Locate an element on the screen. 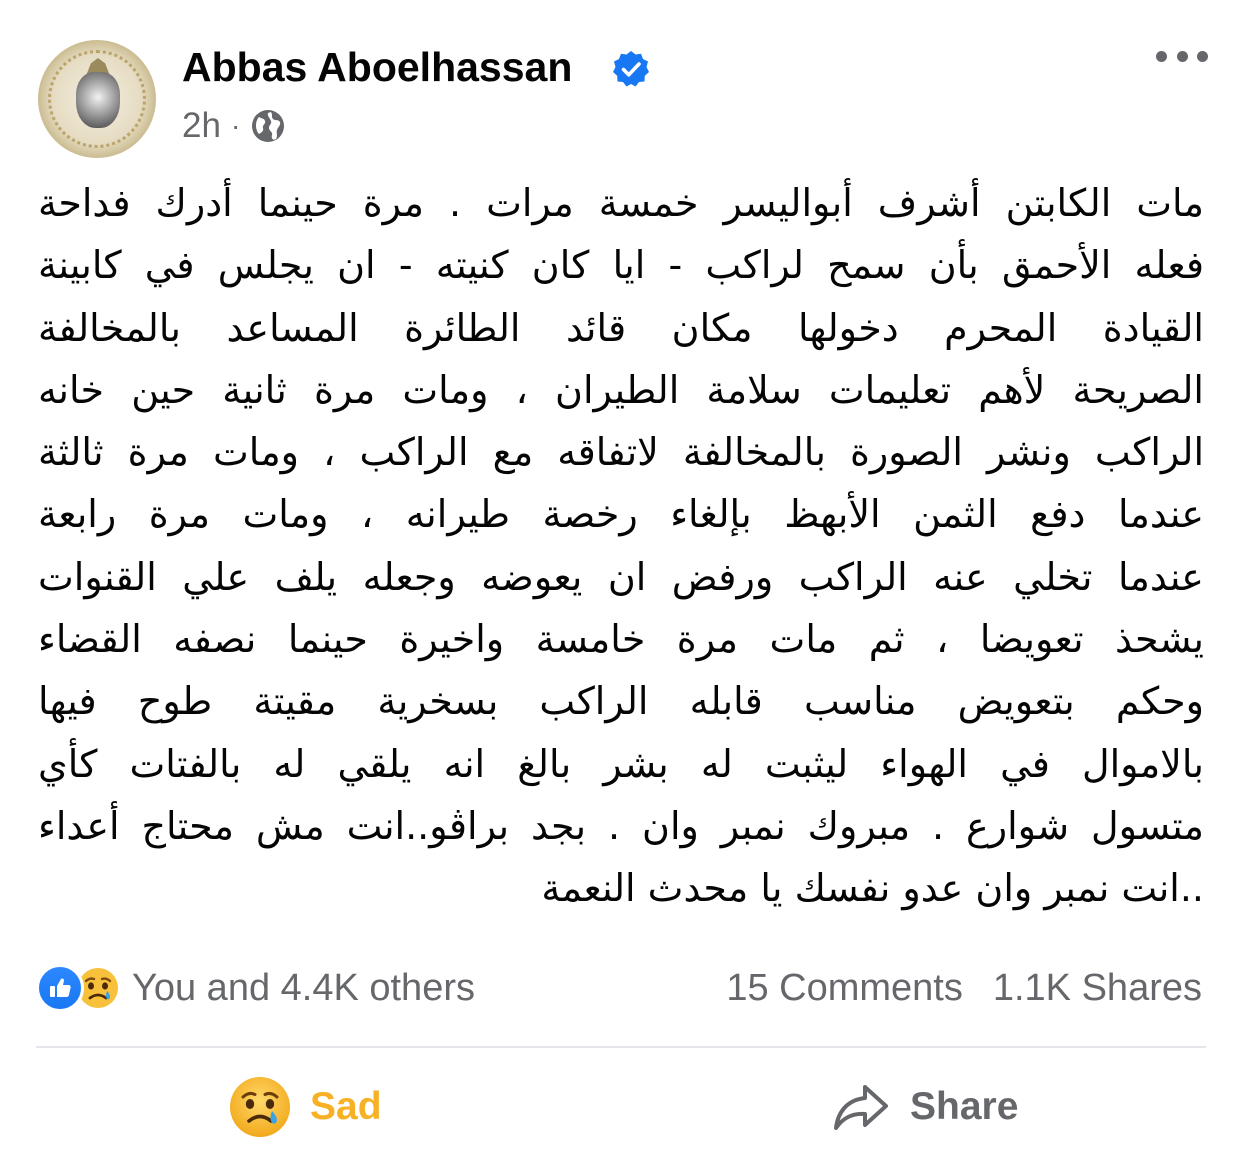  sad-button-label: Sad is located at coordinates (346, 1106).